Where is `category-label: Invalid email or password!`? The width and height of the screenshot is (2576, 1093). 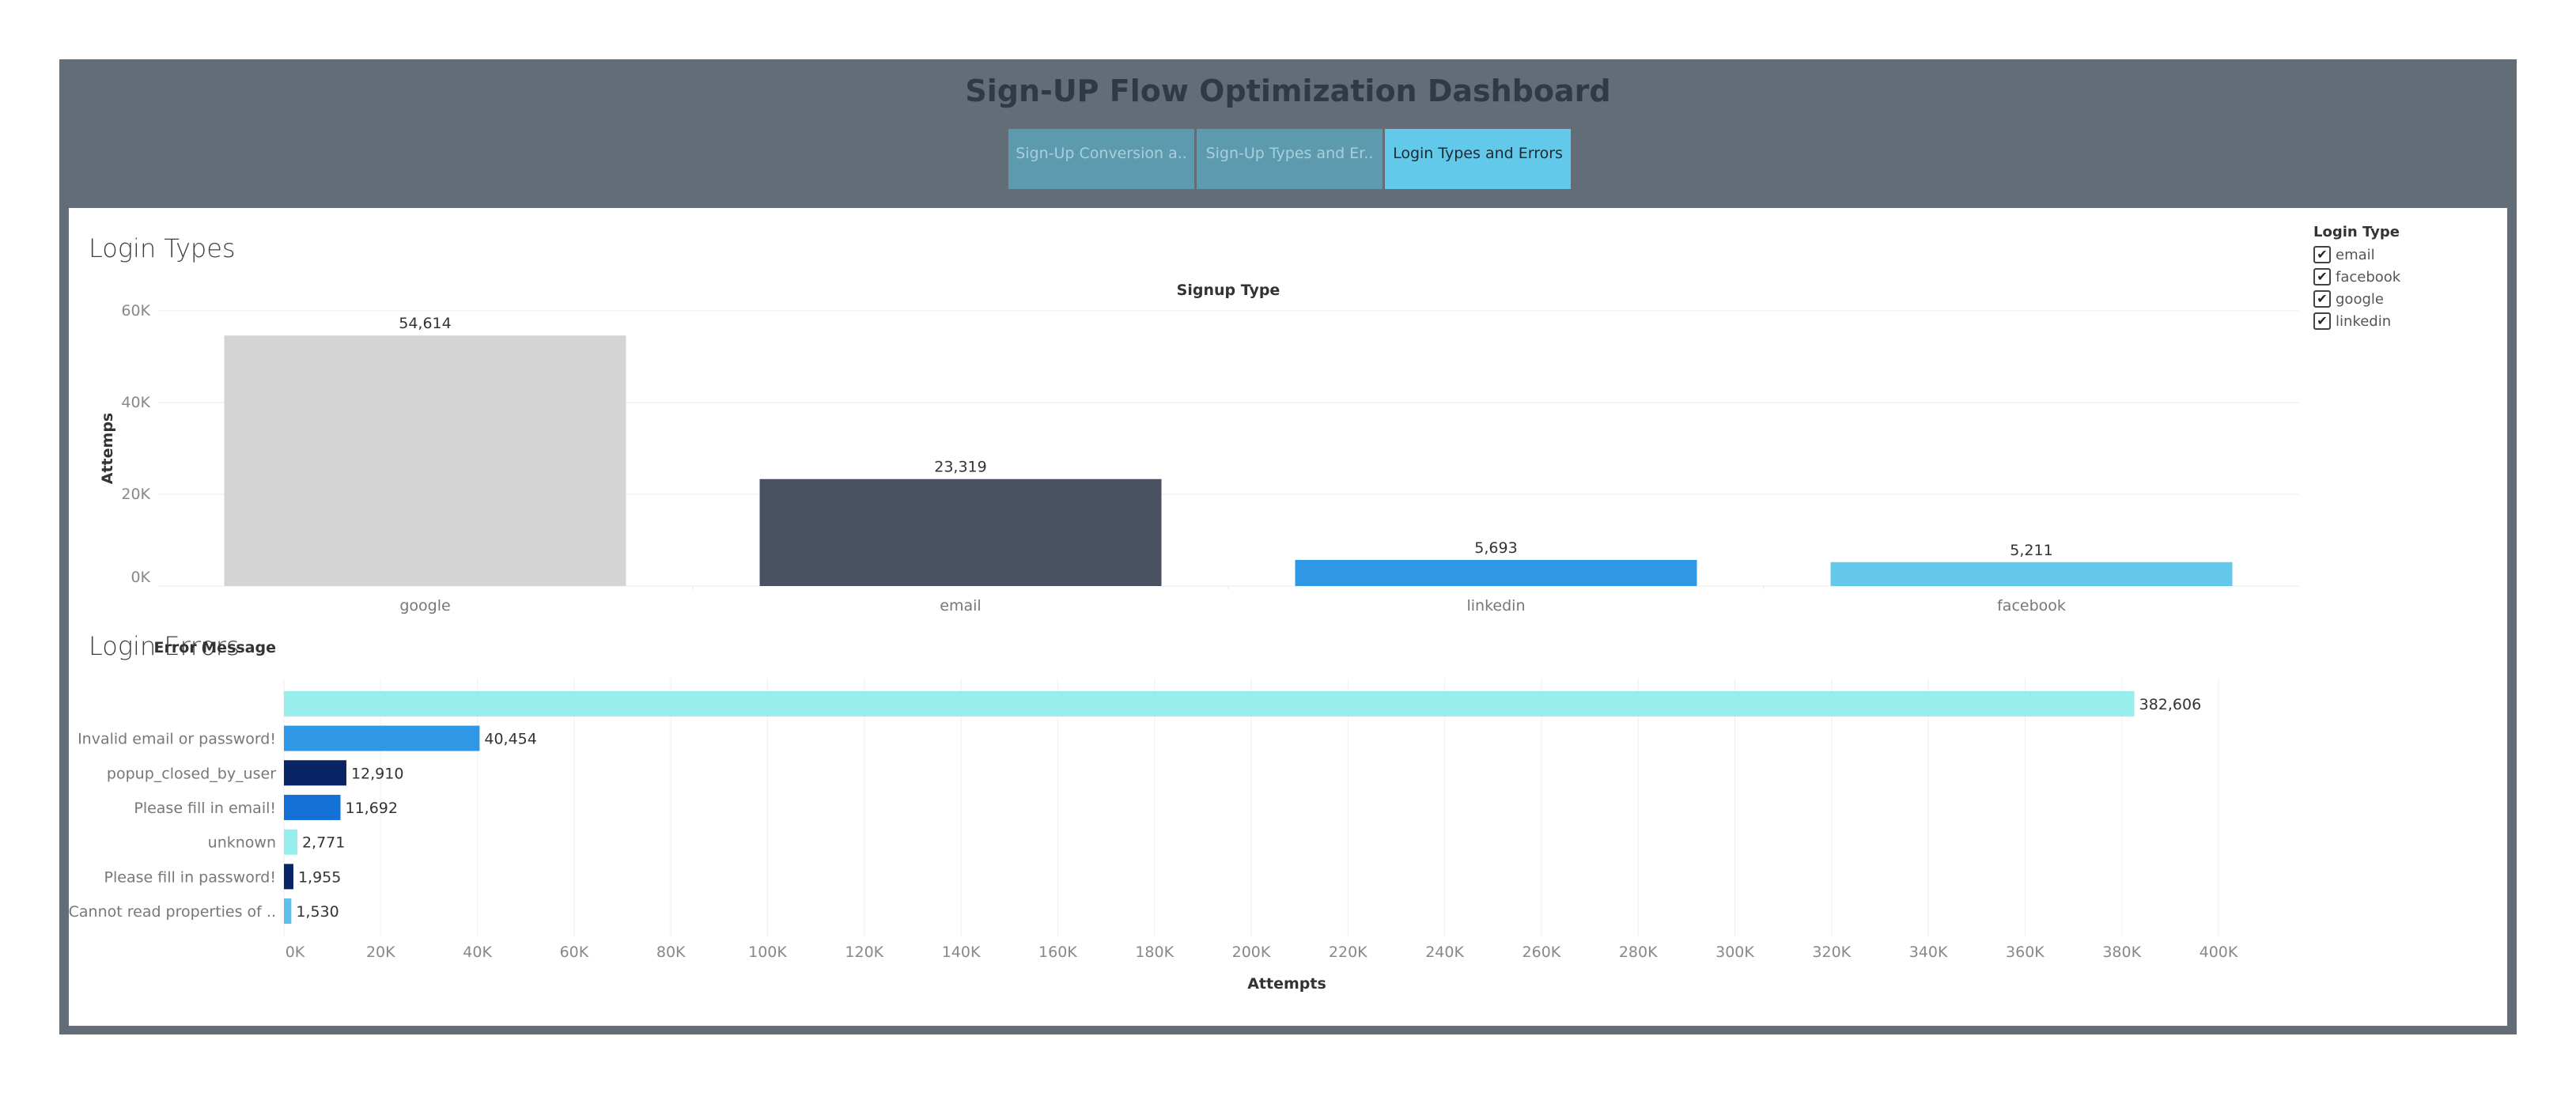
category-label: Invalid email or password! is located at coordinates (177, 739).